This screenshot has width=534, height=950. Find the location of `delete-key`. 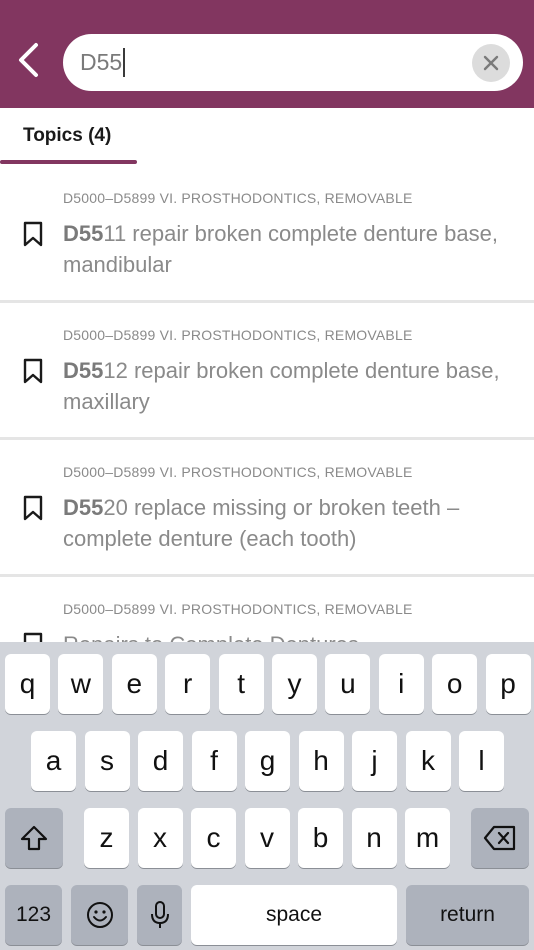

delete-key is located at coordinates (500, 838).